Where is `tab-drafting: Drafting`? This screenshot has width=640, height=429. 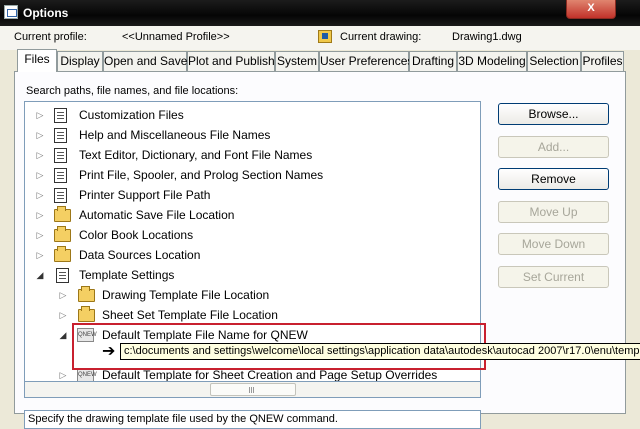
tab-drafting: Drafting is located at coordinates (433, 61).